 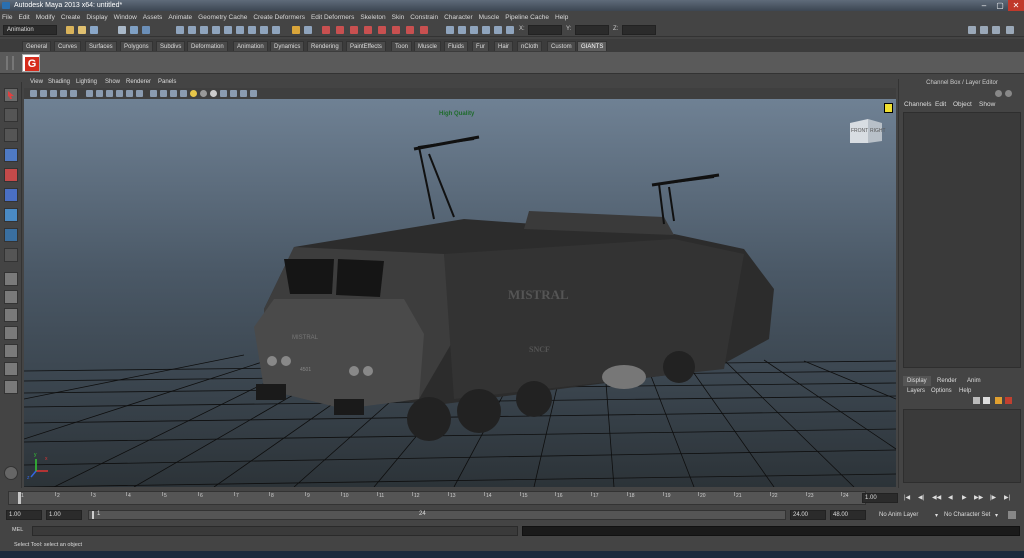 I want to click on channel-box-area, so click(x=962, y=240).